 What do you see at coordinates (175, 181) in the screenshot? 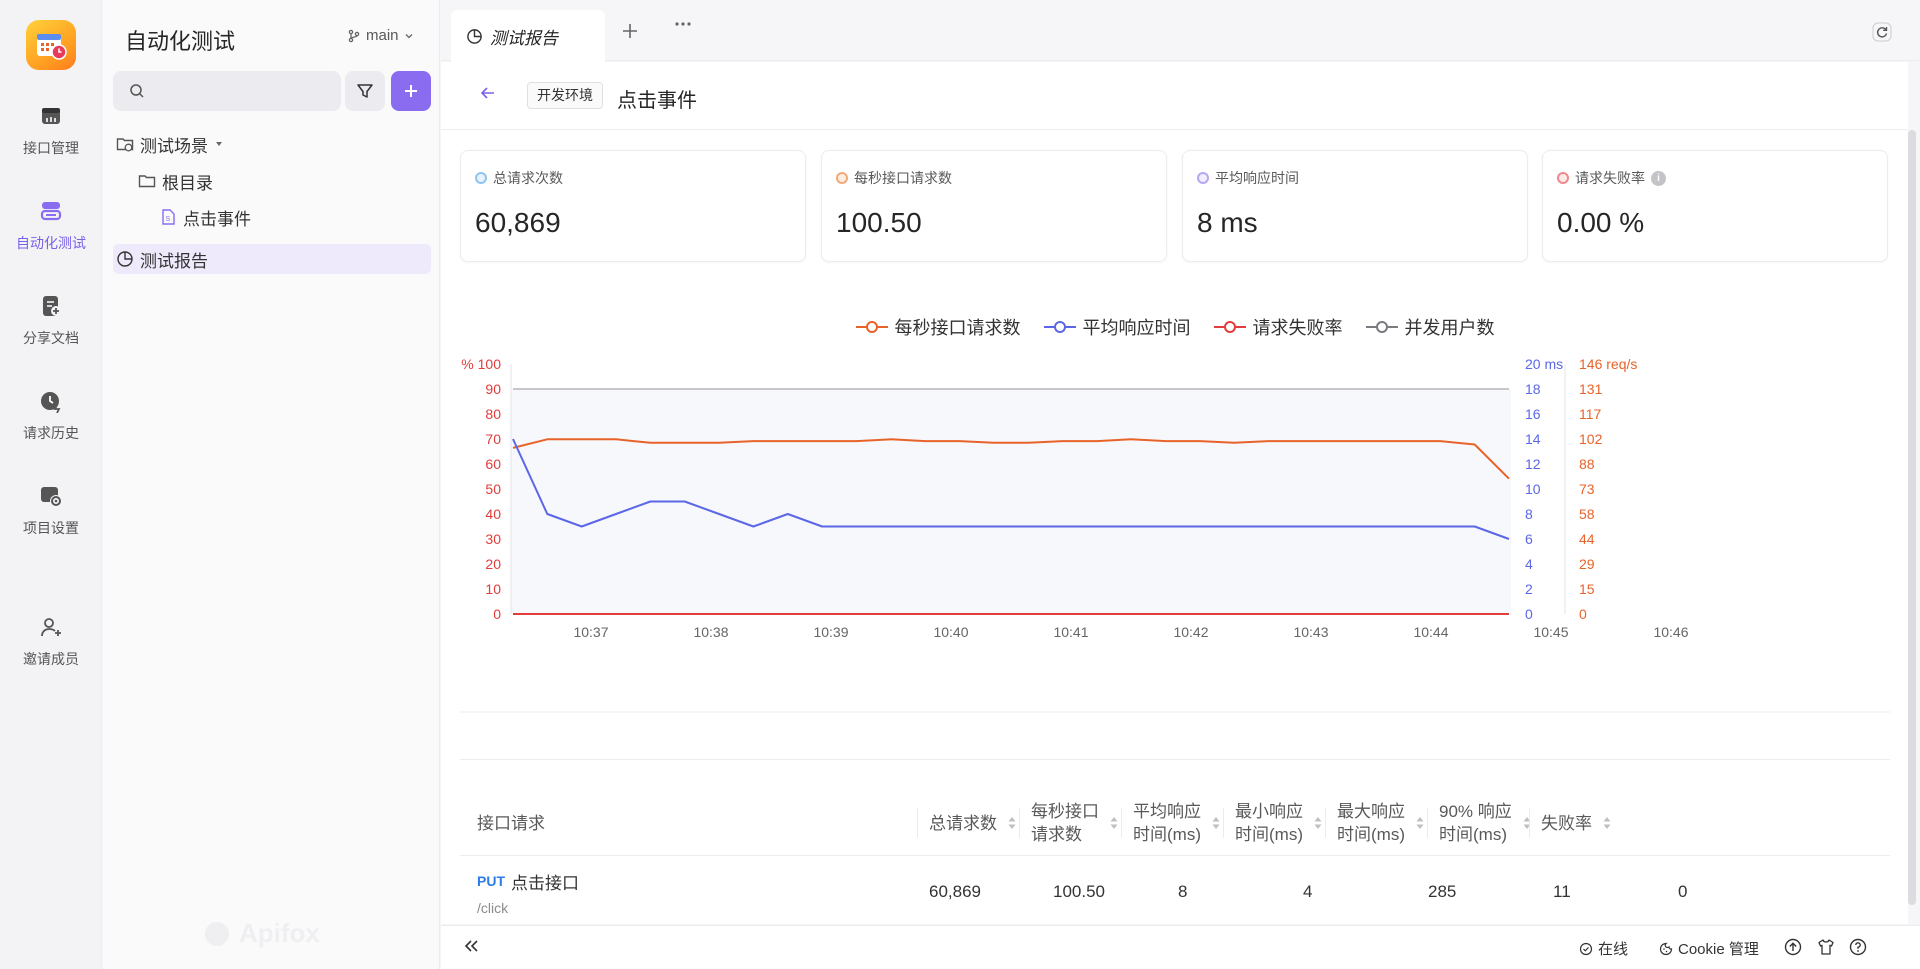
I see `tree-item-root: 根目录` at bounding box center [175, 181].